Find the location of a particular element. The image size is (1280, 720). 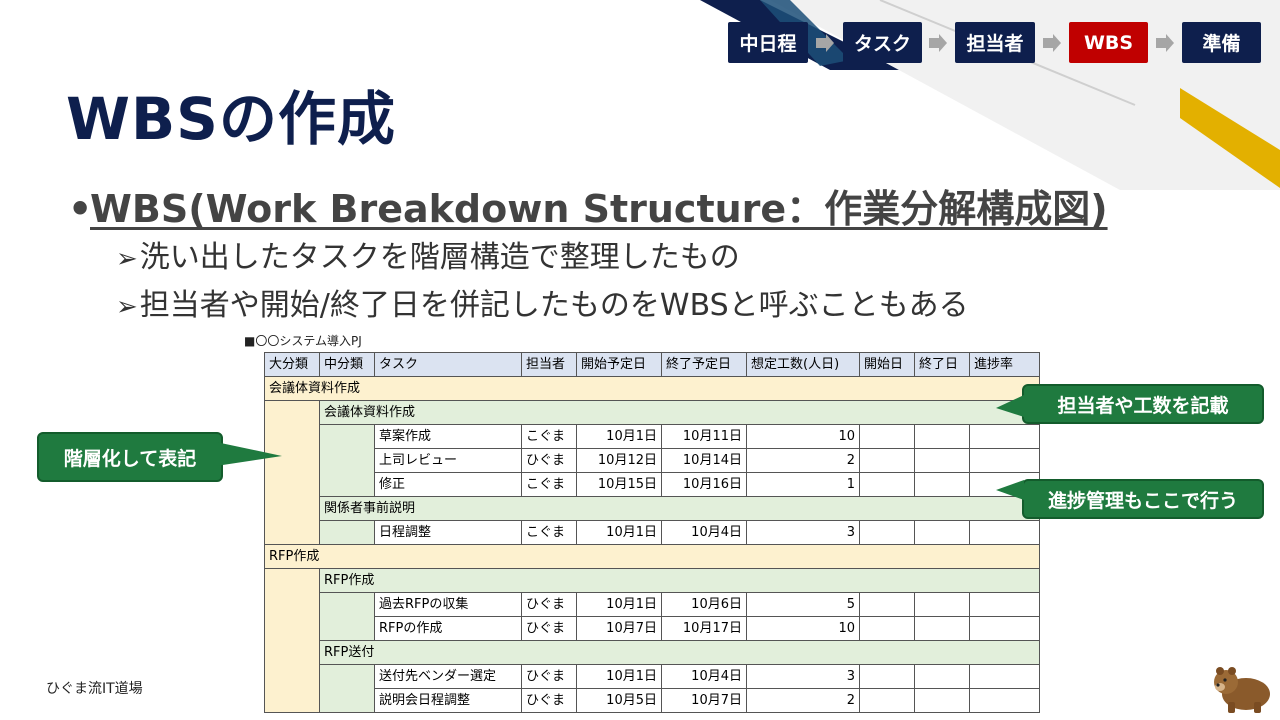

step-task: タスク is located at coordinates (882, 42).